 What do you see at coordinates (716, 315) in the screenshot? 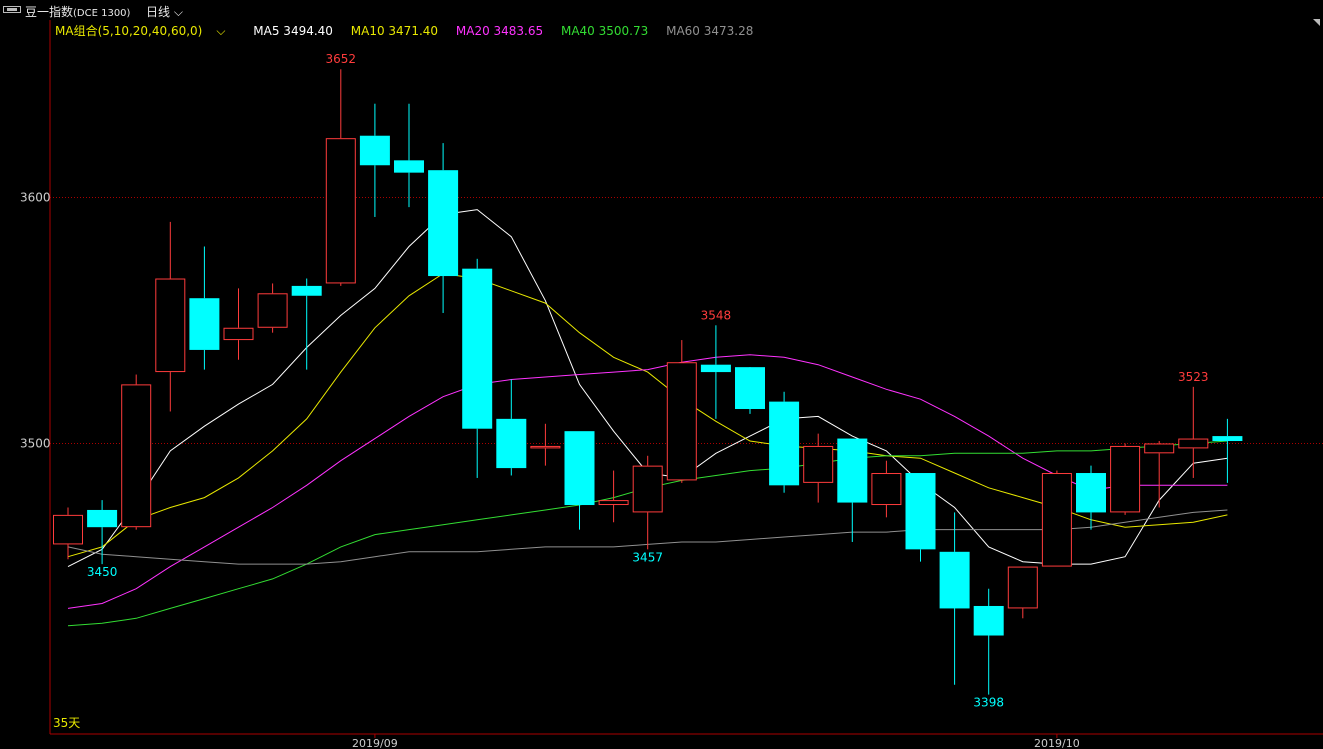
I see `high-price-label: 3548` at bounding box center [716, 315].